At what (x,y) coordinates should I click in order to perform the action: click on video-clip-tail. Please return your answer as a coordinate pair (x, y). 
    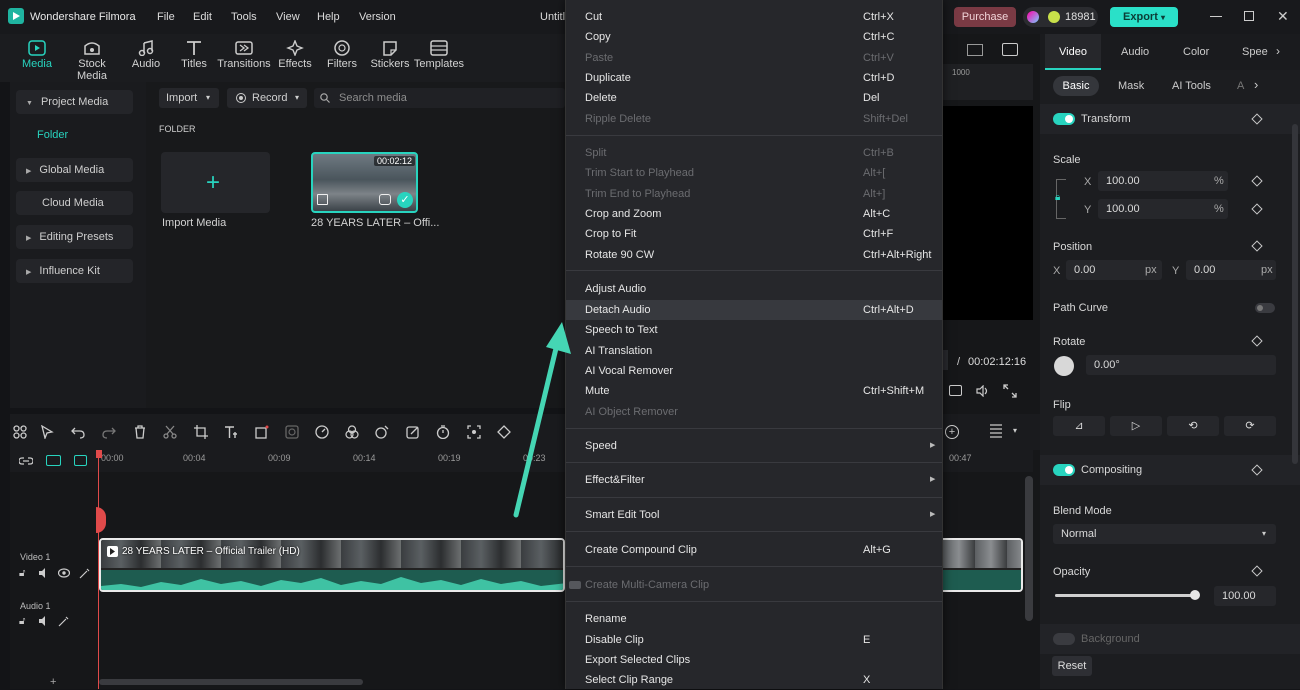
    Looking at the image, I should click on (983, 565).